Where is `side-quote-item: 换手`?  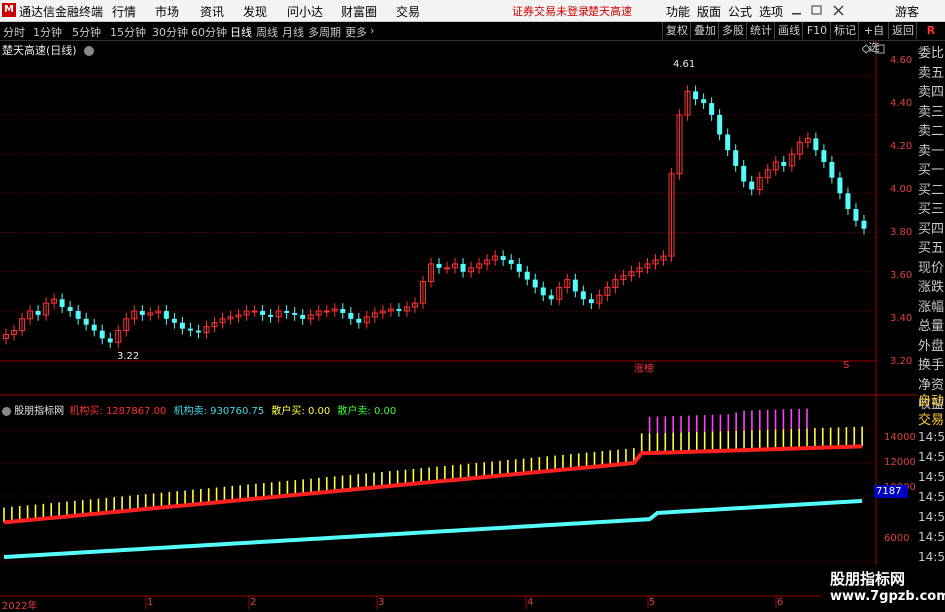
side-quote-item: 换手 is located at coordinates (931, 366).